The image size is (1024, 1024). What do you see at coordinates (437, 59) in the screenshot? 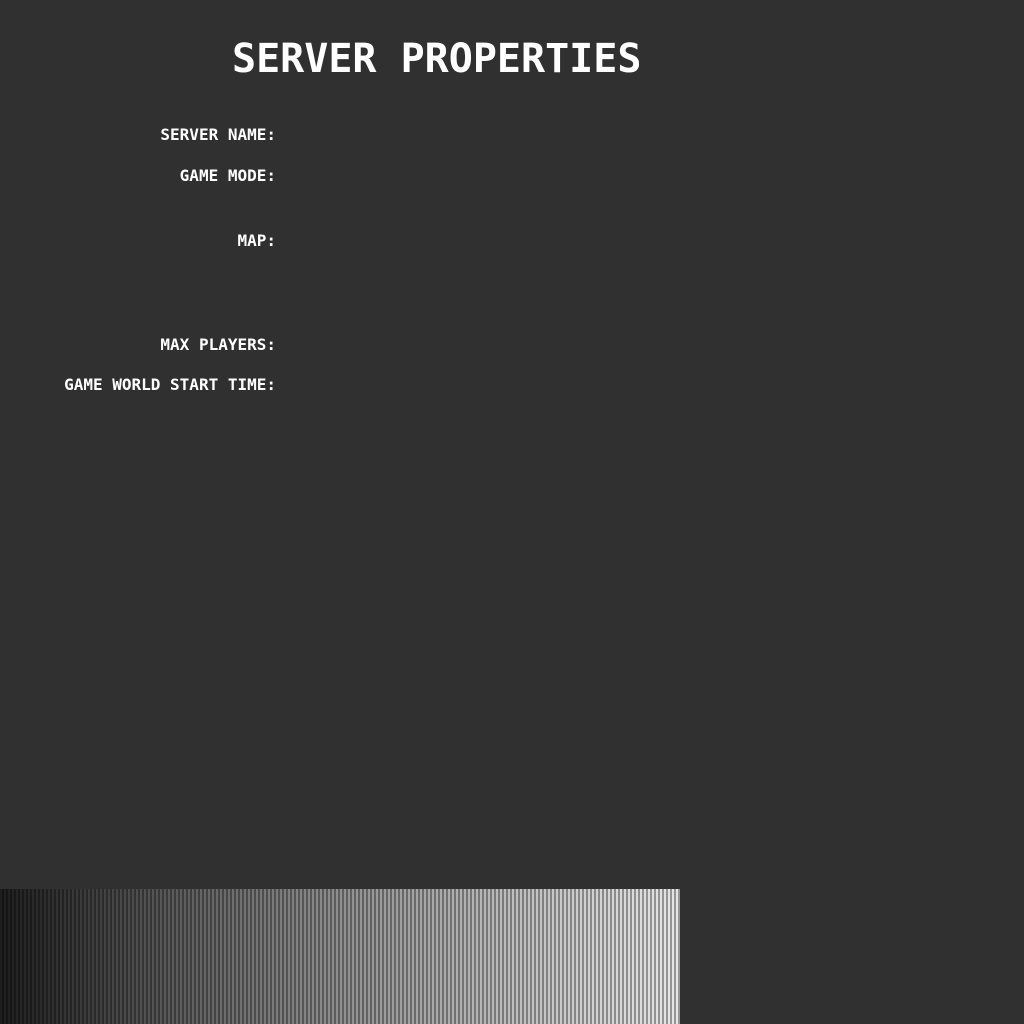
I see `page-title: SERVER PROPERTIES` at bounding box center [437, 59].